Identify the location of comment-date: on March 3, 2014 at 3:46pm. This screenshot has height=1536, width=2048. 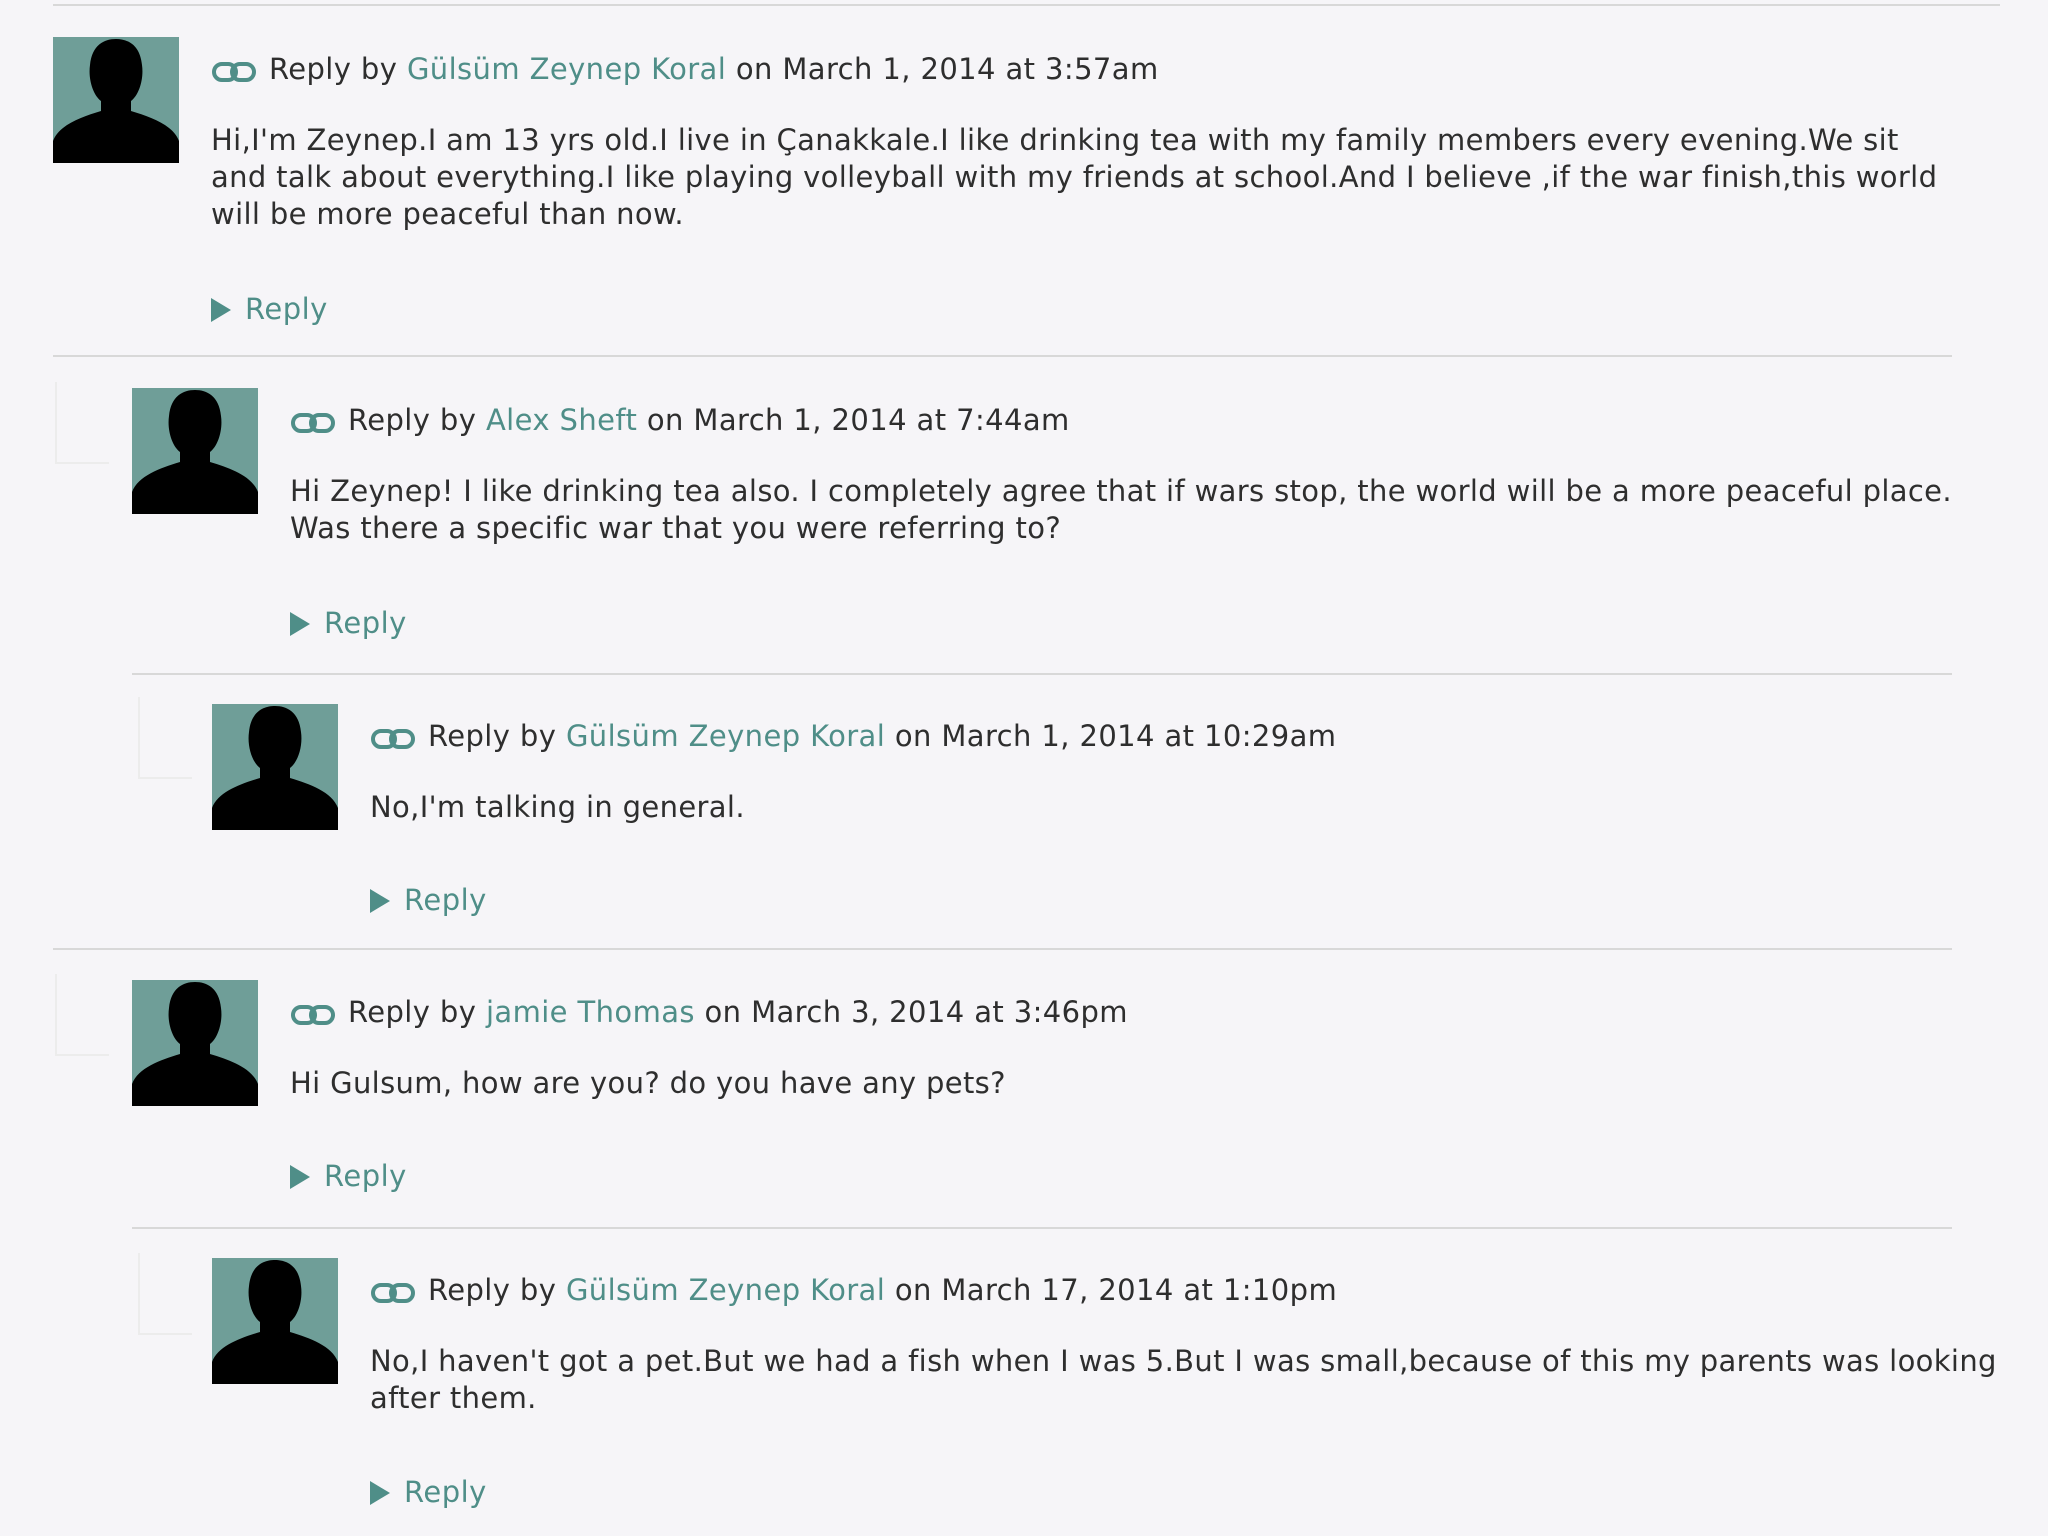
(916, 1012).